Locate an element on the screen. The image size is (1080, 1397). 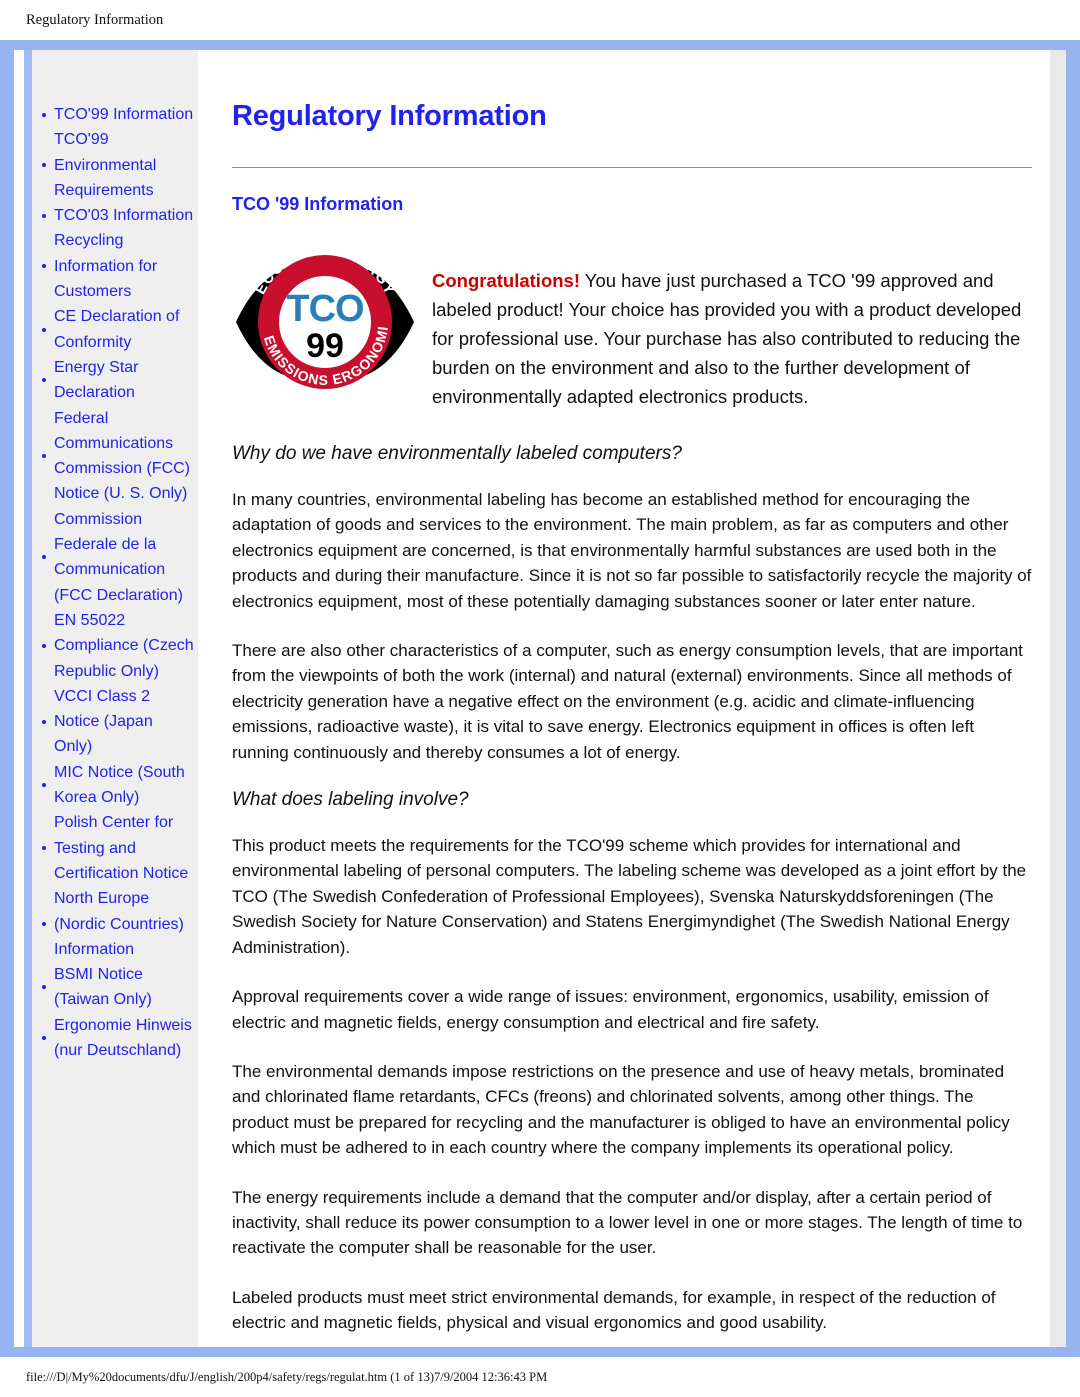
sidebar-item-tco99-information: TCO'99 Information is located at coordinates (115, 114).